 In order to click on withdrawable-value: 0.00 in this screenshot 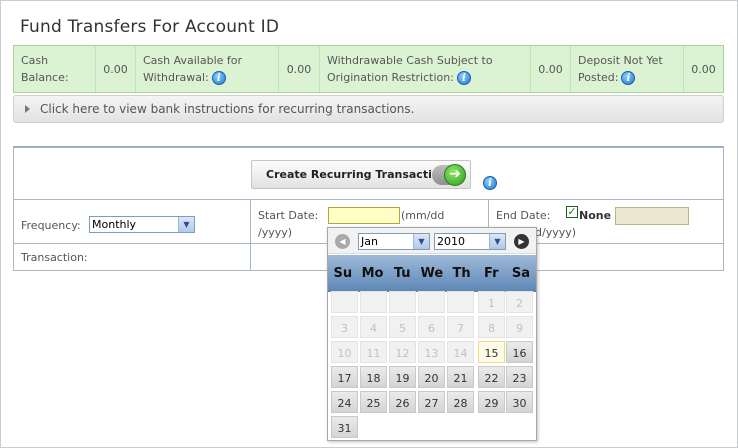, I will do `click(550, 69)`.